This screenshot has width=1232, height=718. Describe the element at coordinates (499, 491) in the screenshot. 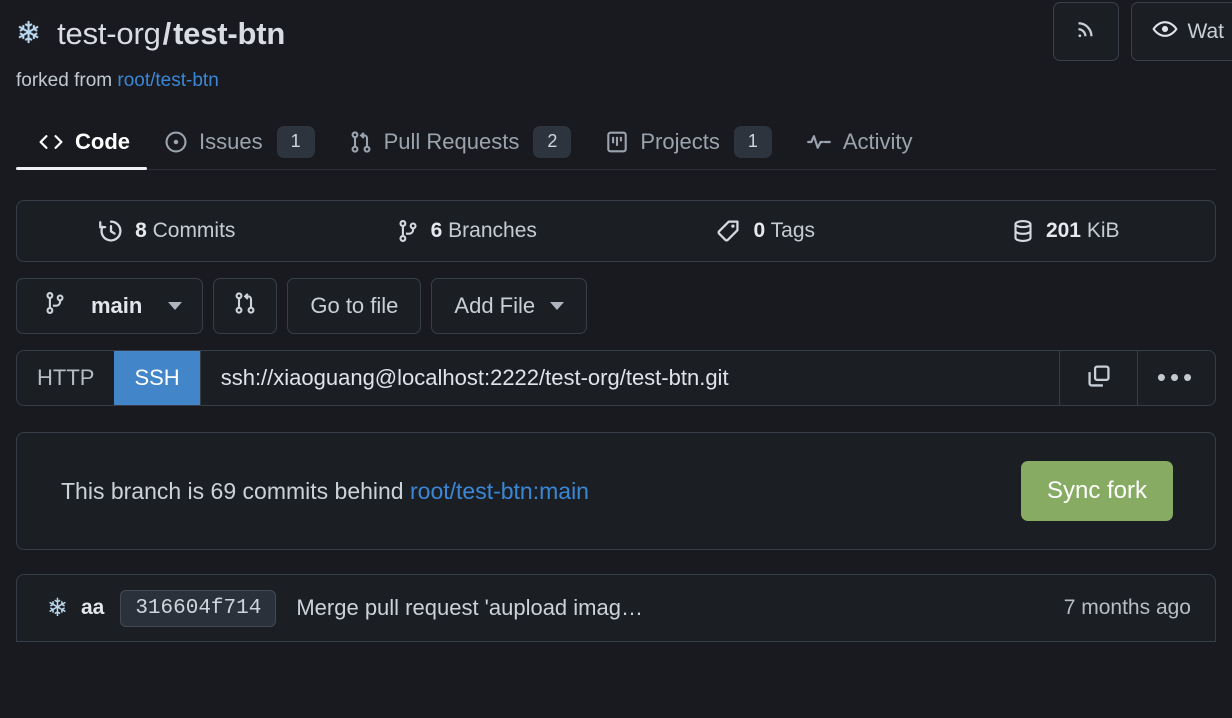

I see `upstream-branch-link: root/test-btn:main` at that location.